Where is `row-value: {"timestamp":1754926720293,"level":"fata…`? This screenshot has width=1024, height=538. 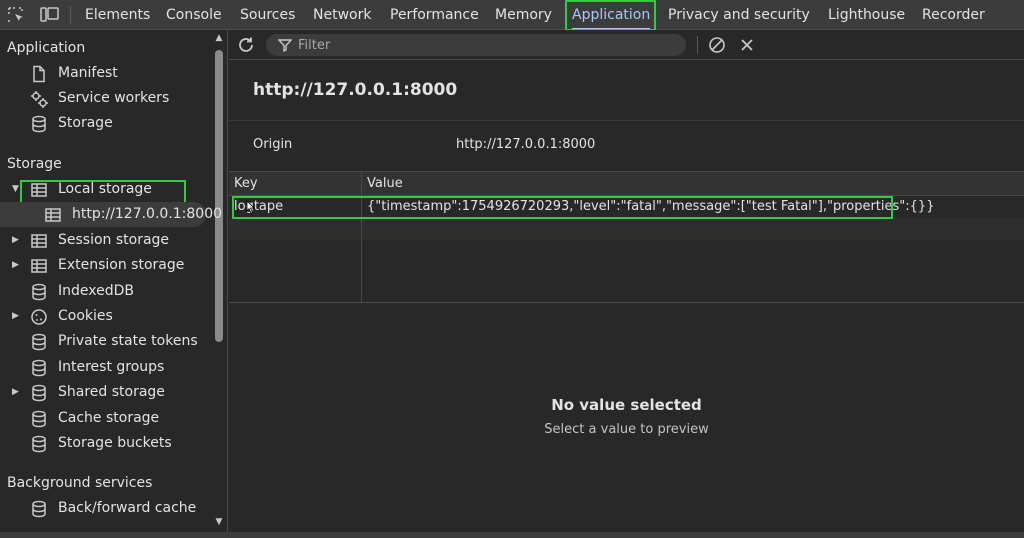 row-value: {"timestamp":1754926720293,"level":"fata… is located at coordinates (651, 206).